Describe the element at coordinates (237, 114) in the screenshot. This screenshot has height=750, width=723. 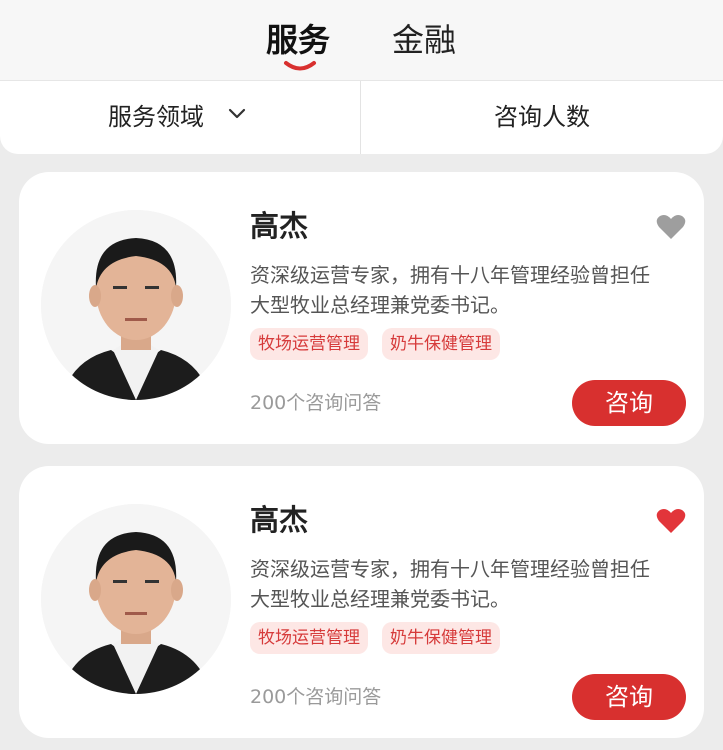
I see `chevron-down-icon` at that location.